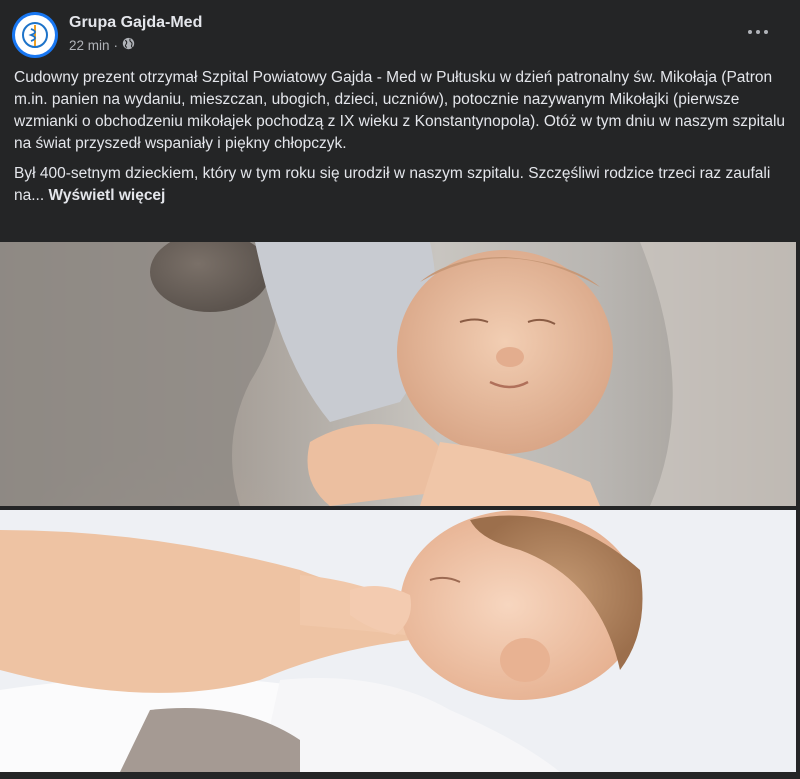  I want to click on page-name-link: Grupa Gajda-Med, so click(135, 23).